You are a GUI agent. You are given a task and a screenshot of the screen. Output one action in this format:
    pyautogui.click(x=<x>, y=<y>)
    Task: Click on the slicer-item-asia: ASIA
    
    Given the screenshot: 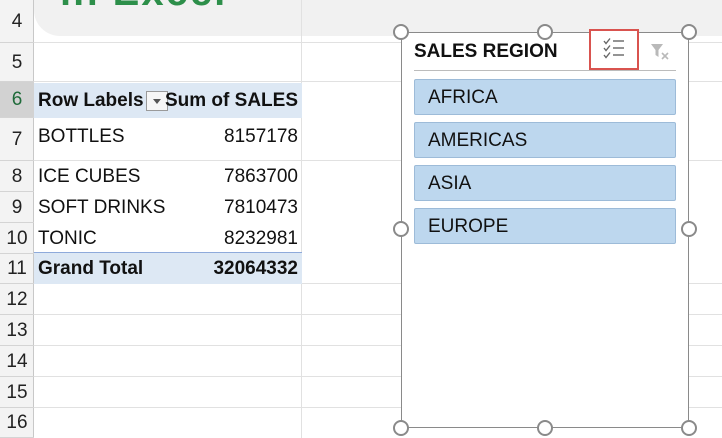 What is the action you would take?
    pyautogui.click(x=545, y=183)
    